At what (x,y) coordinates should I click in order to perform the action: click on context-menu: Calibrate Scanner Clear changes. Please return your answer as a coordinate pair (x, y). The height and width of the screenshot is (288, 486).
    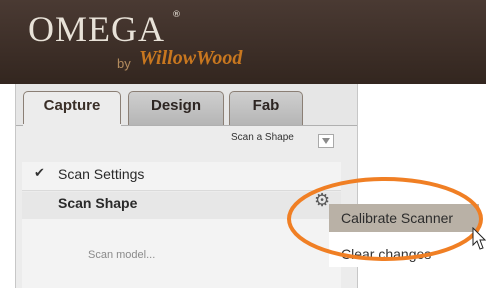
    Looking at the image, I should click on (404, 235).